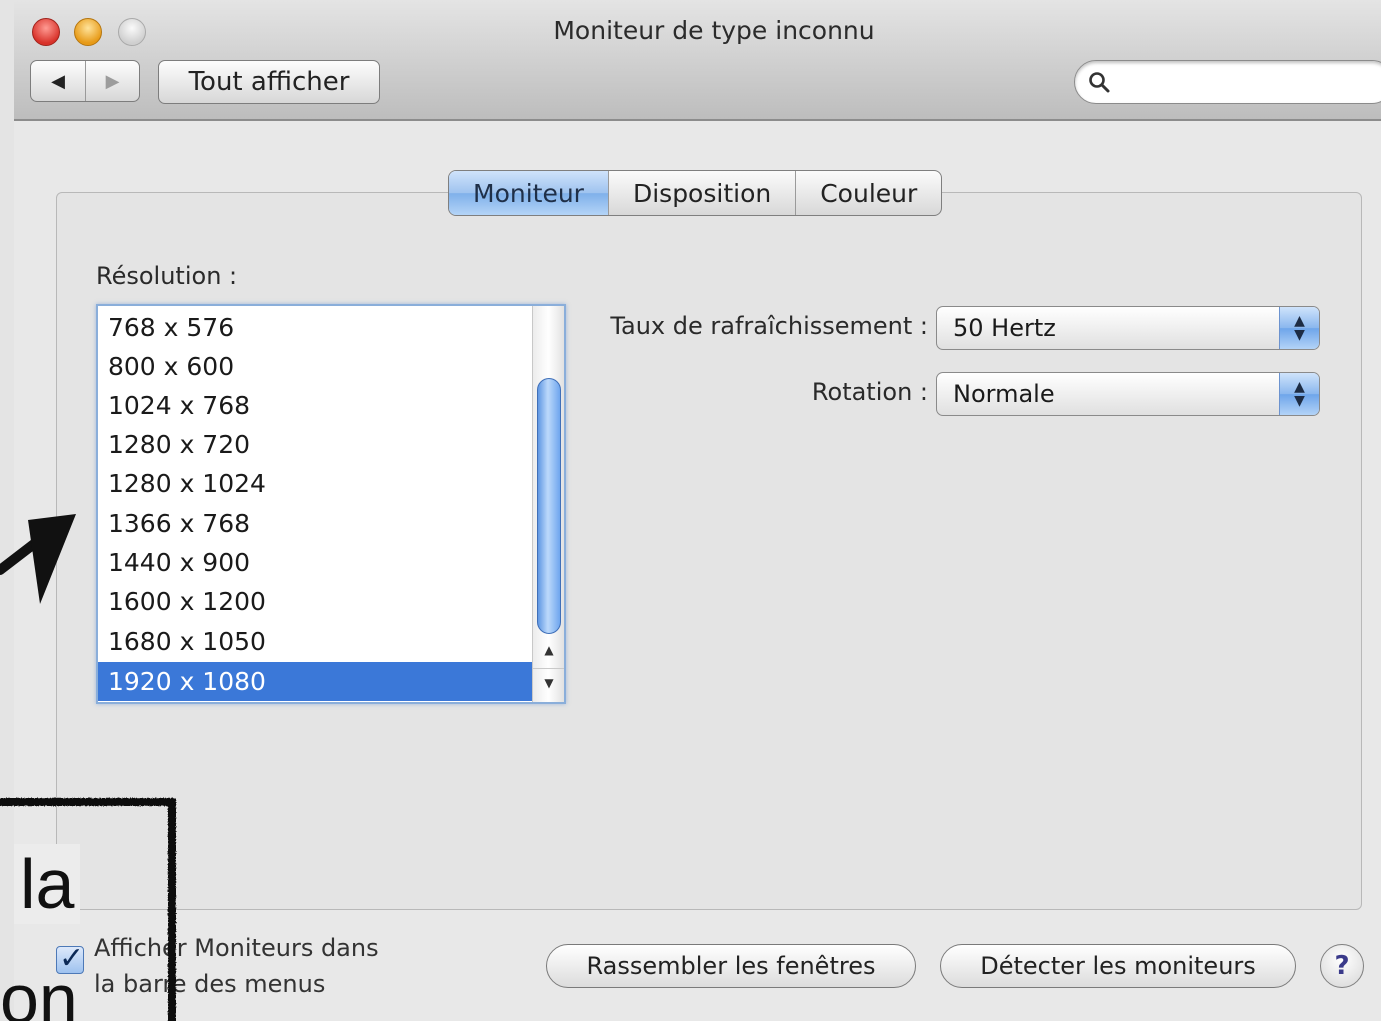  I want to click on scrollbar-thumb, so click(549, 506).